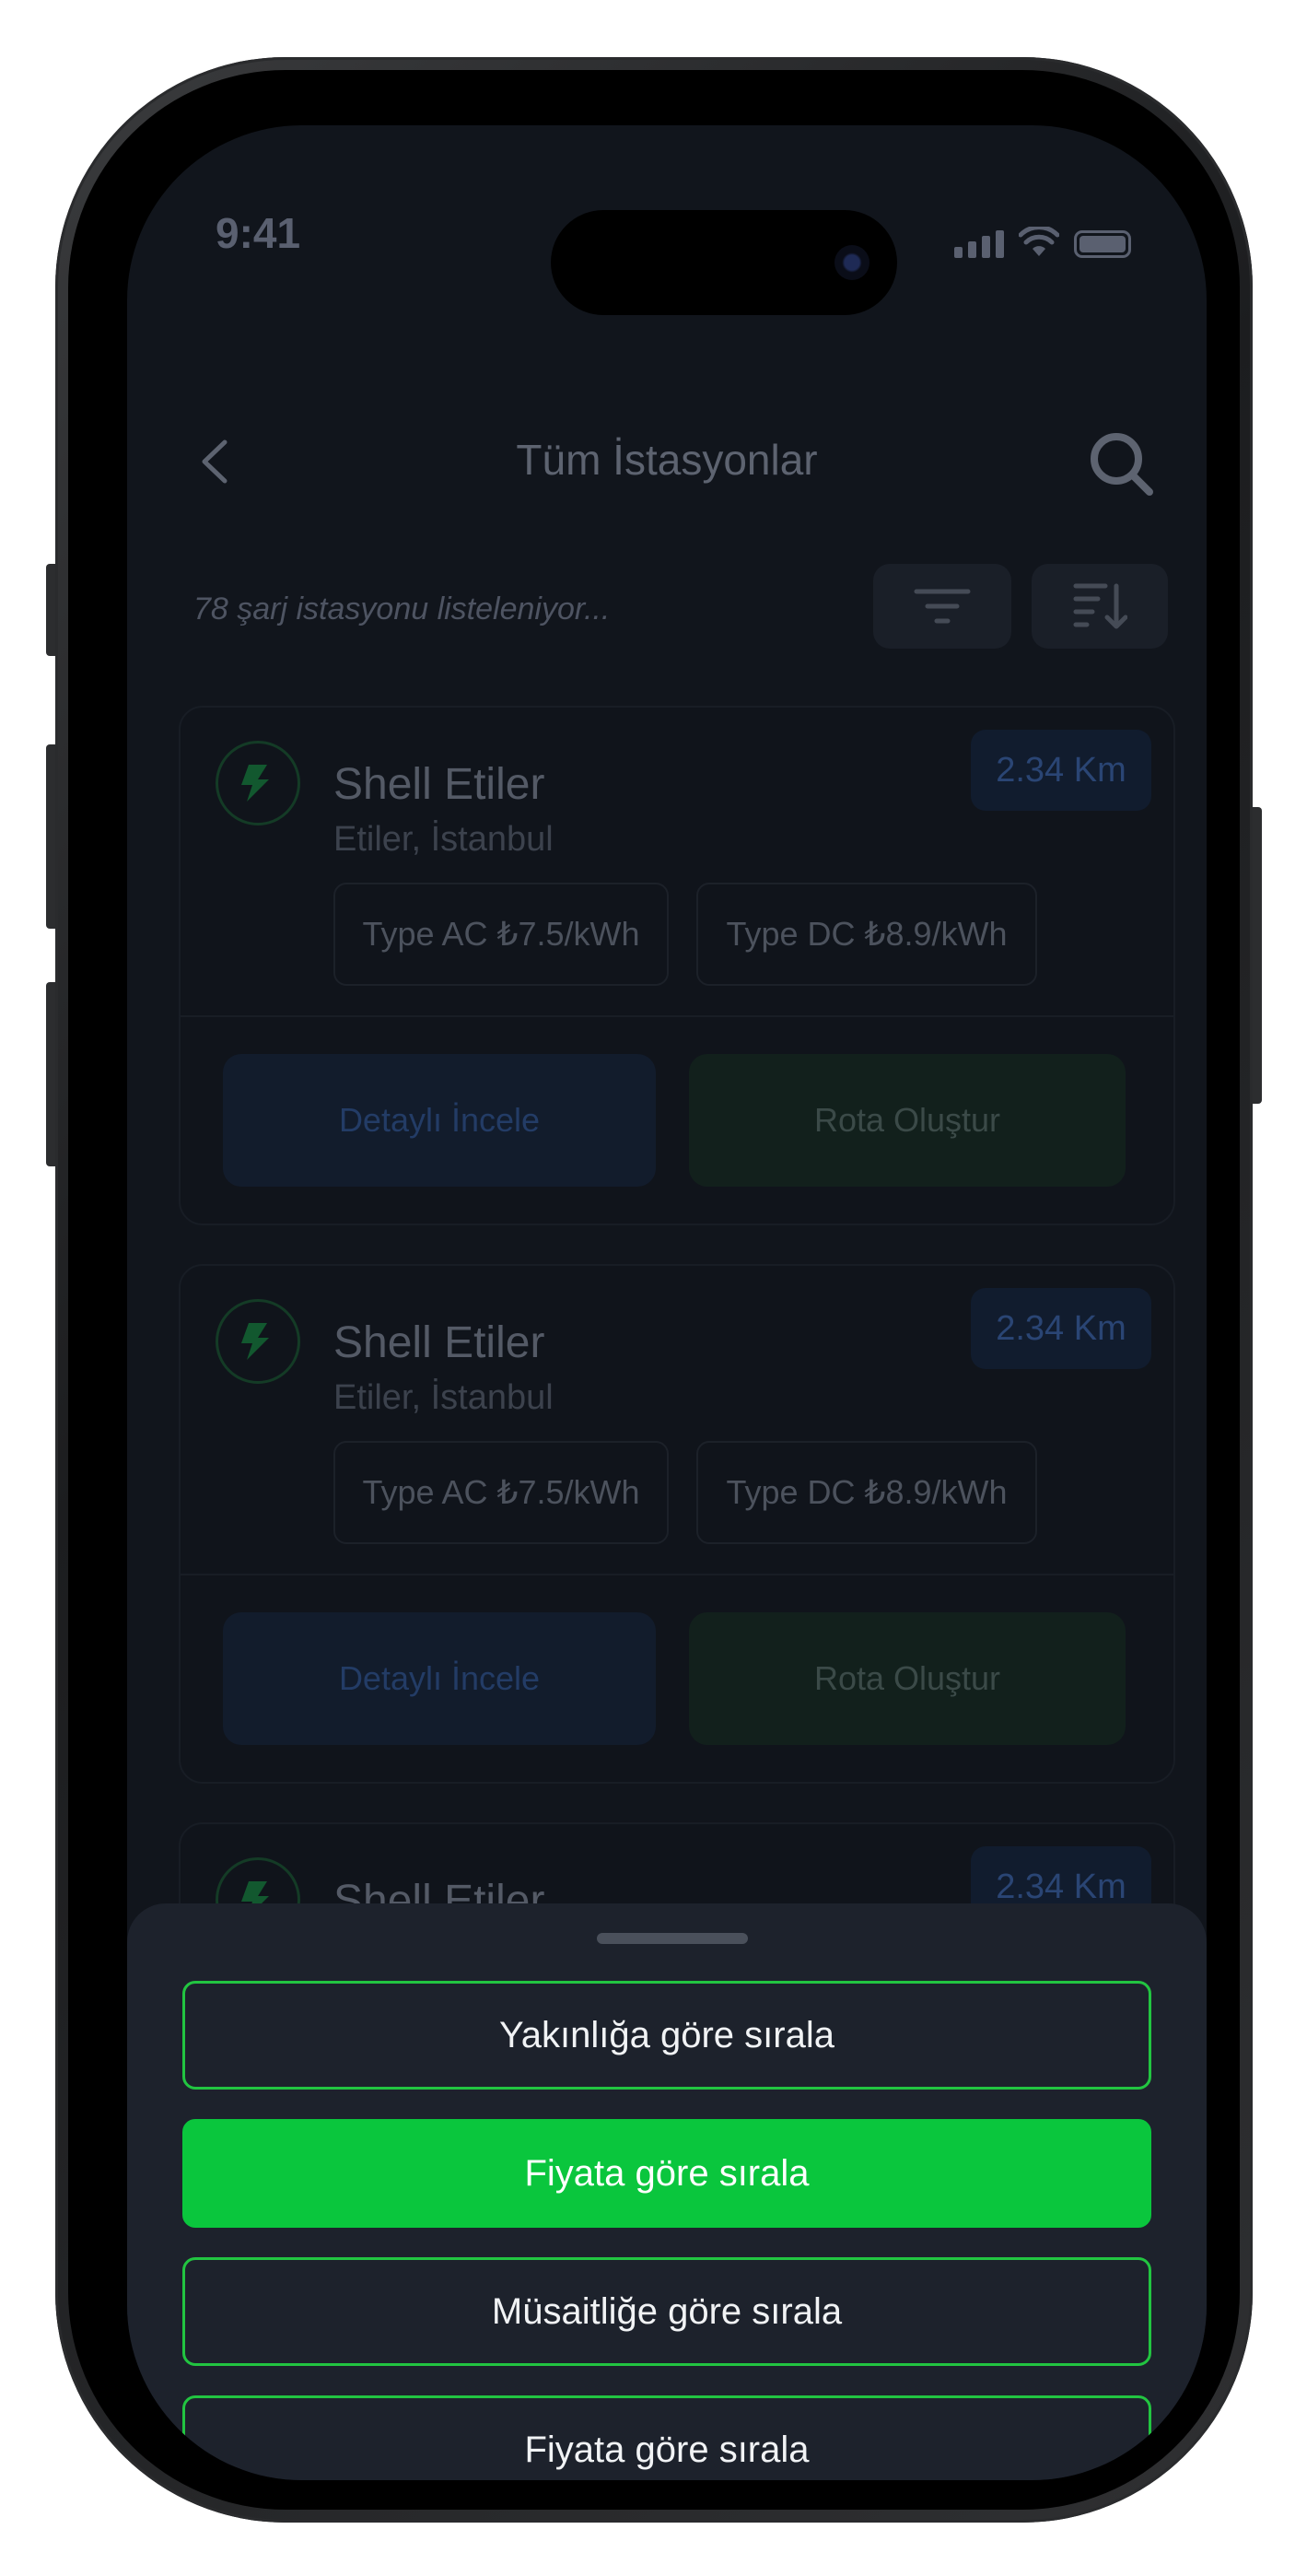 Image resolution: width=1307 pixels, height=2576 pixels. What do you see at coordinates (258, 233) in the screenshot?
I see `status-time: 9:41` at bounding box center [258, 233].